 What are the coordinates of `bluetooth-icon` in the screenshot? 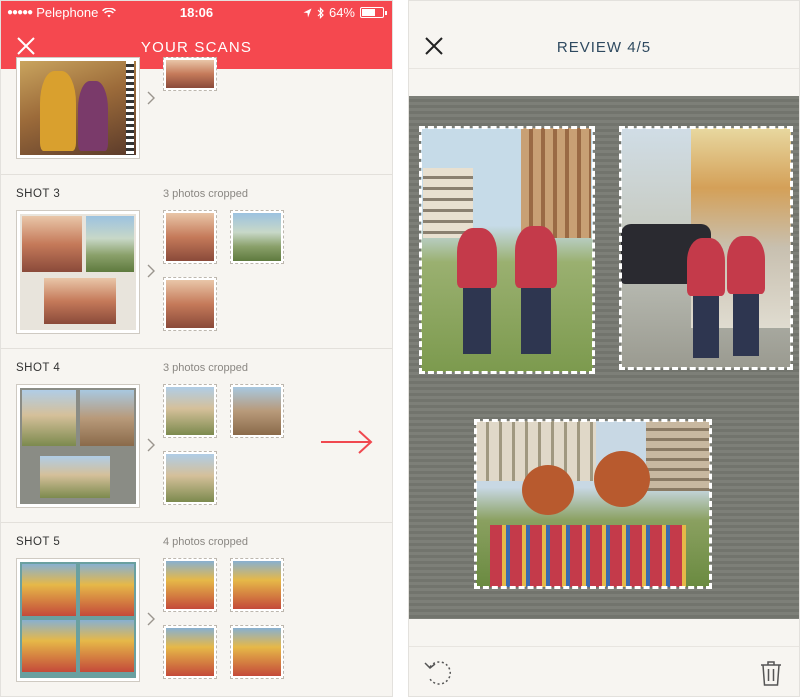 It's located at (320, 12).